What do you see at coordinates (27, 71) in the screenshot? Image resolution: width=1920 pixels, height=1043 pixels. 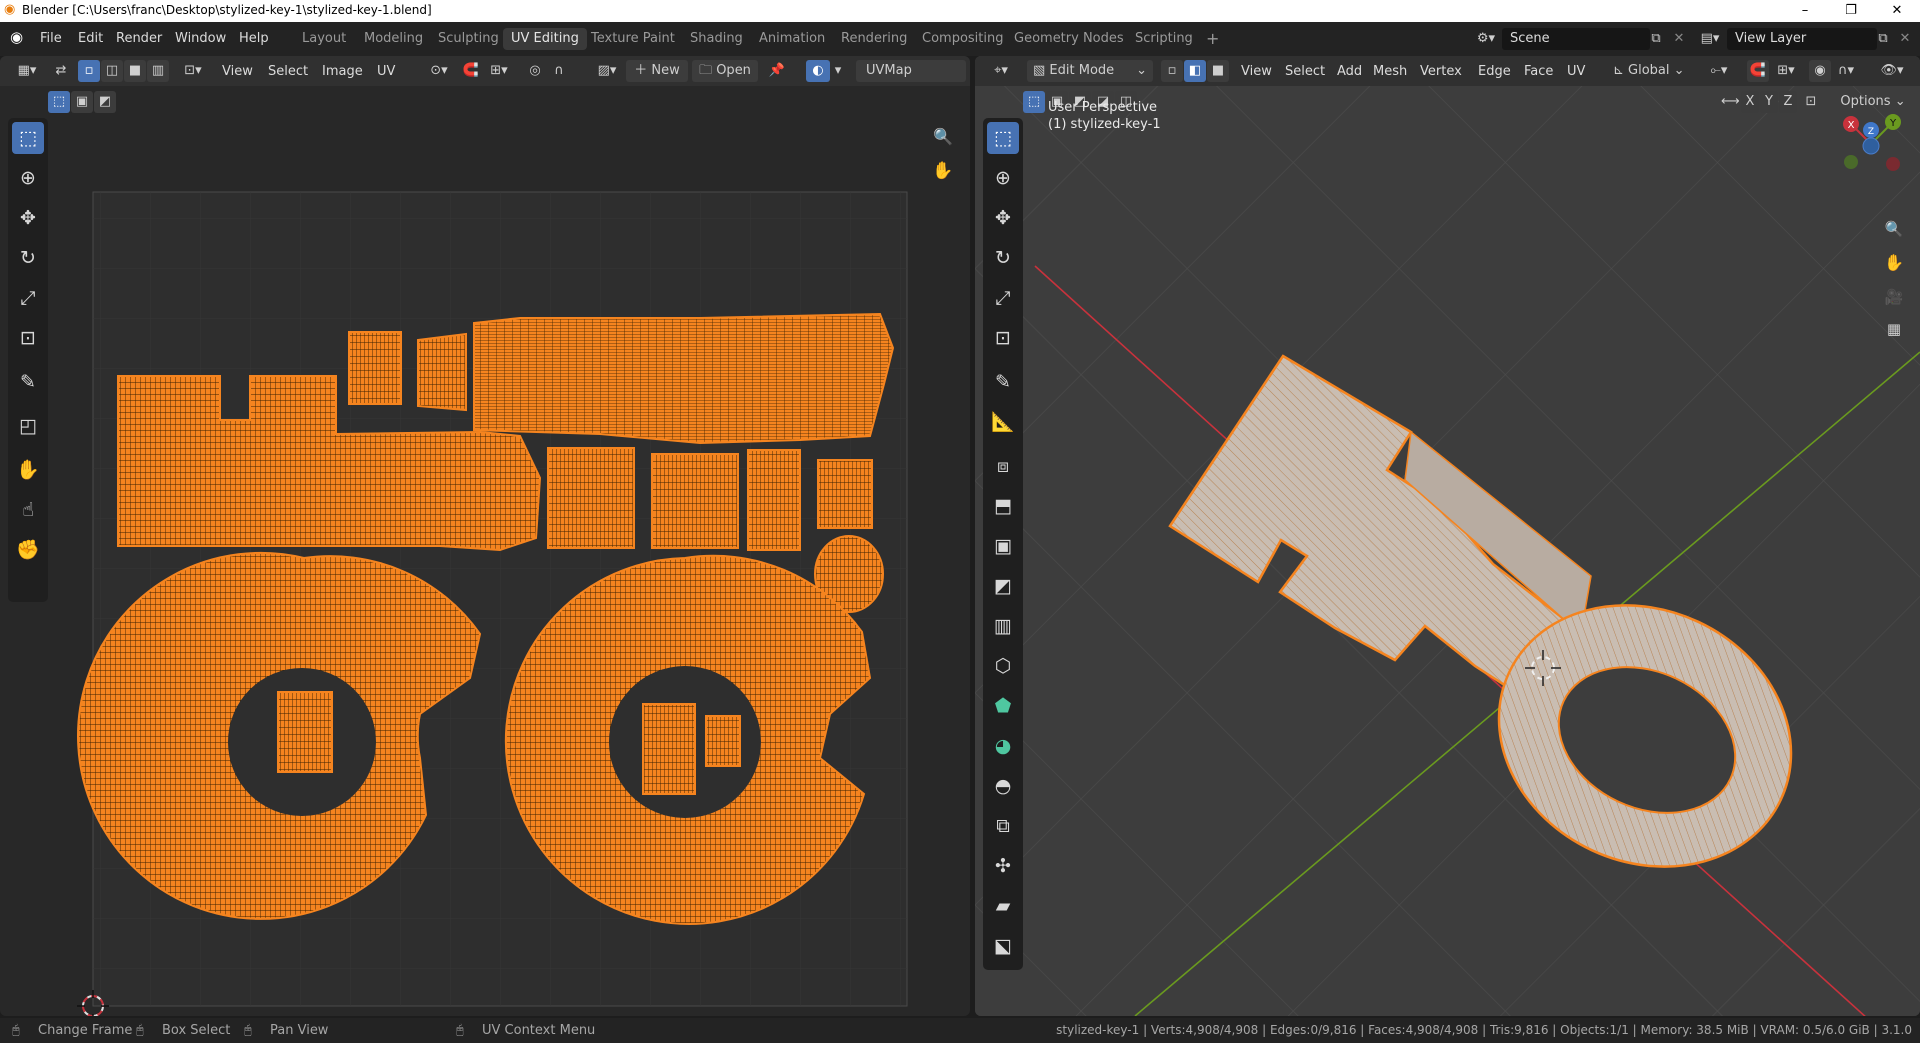 I see `editor-type-icon: ▦▾` at bounding box center [27, 71].